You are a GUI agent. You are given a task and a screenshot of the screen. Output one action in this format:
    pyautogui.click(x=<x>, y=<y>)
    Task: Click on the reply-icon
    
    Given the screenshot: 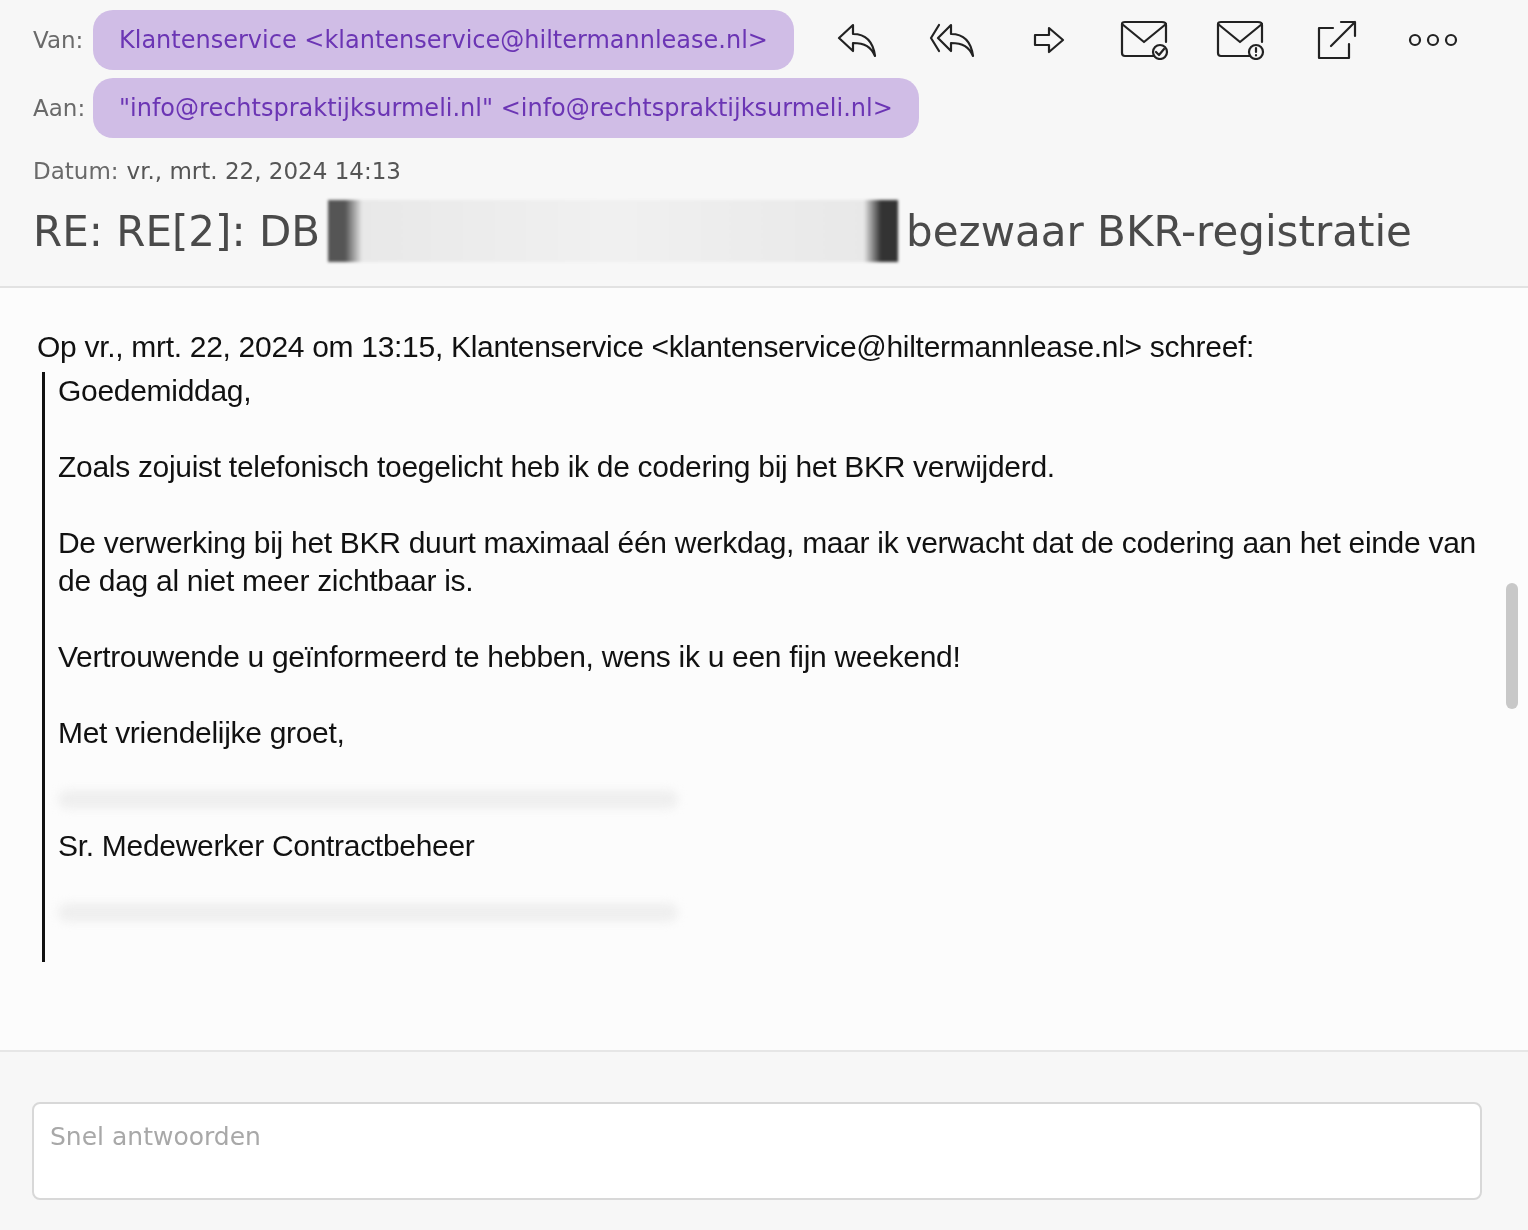 What is the action you would take?
    pyautogui.click(x=856, y=40)
    